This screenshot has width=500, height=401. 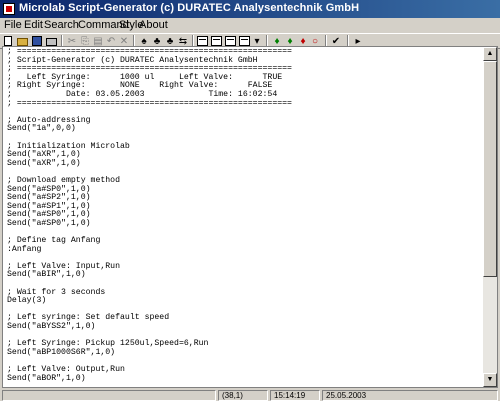 I want to click on menu-bar: File Edit Search Command Style About, so click(x=250, y=25).